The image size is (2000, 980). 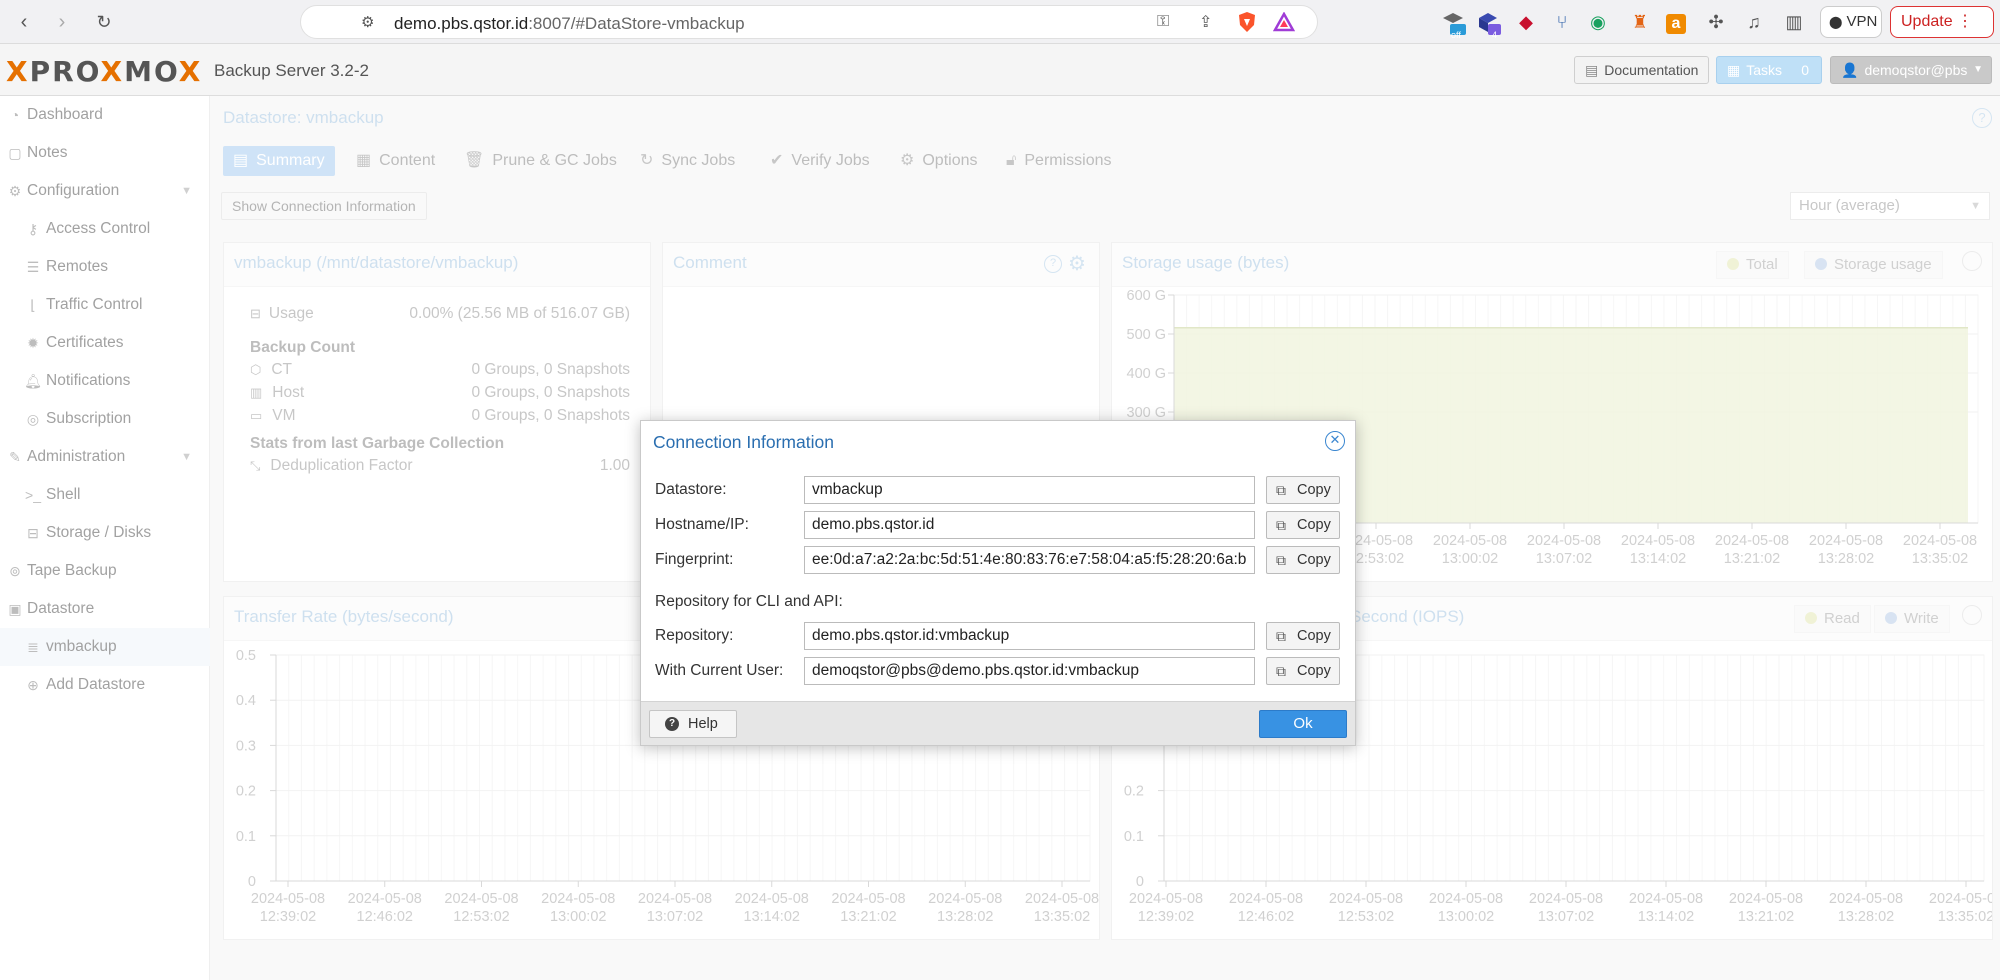 I want to click on copy-hostname-button: ⧉ Copy, so click(x=1303, y=525).